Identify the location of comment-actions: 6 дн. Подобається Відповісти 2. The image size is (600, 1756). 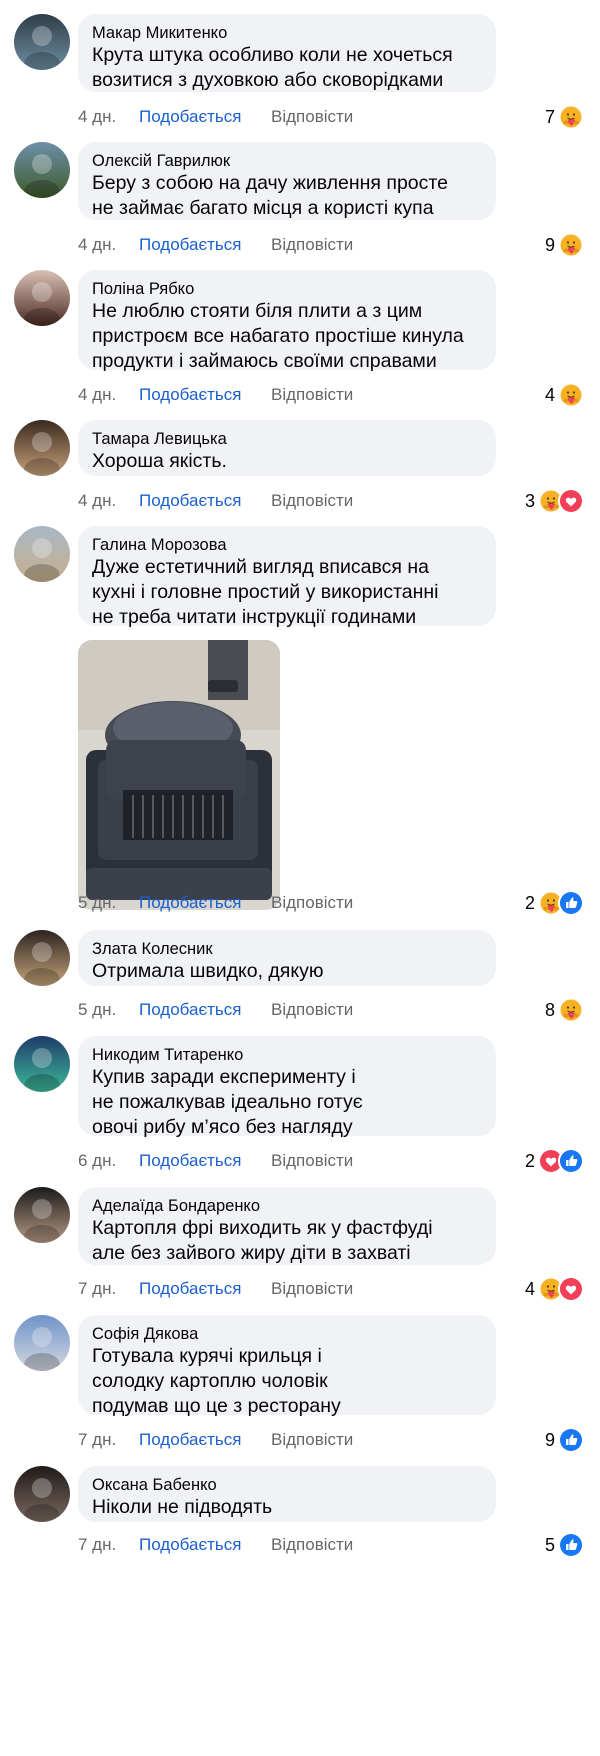
(333, 1161).